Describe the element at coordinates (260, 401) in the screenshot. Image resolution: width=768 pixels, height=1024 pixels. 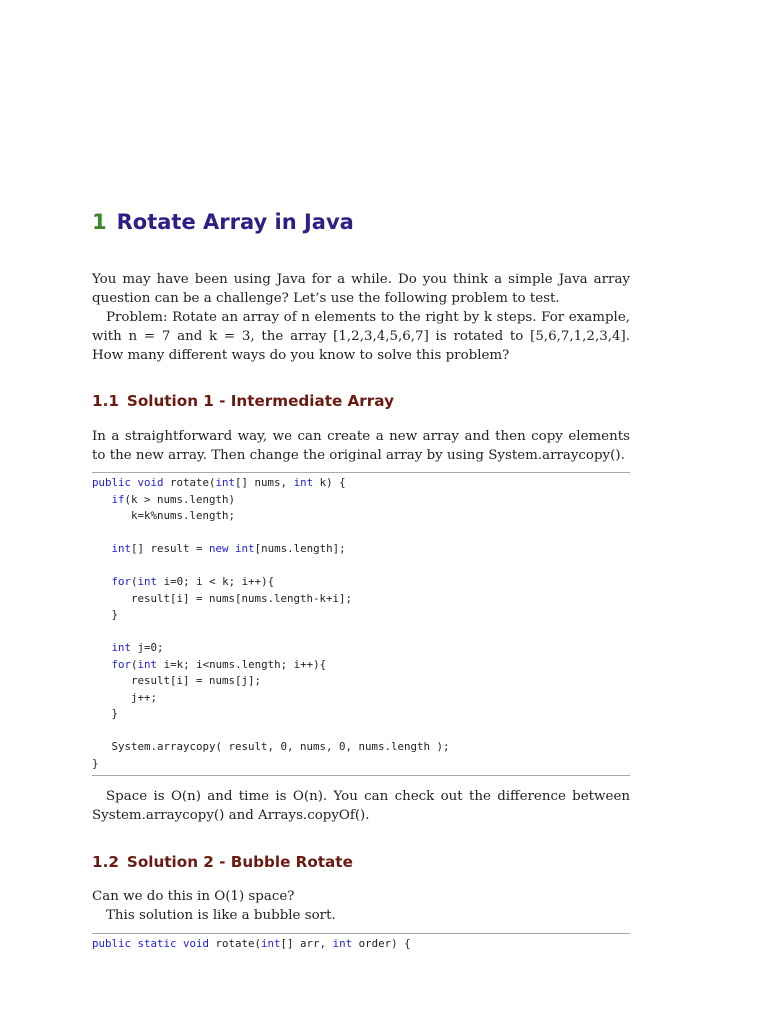
I see `section-title: Solution 1 - Intermediate Array` at that location.